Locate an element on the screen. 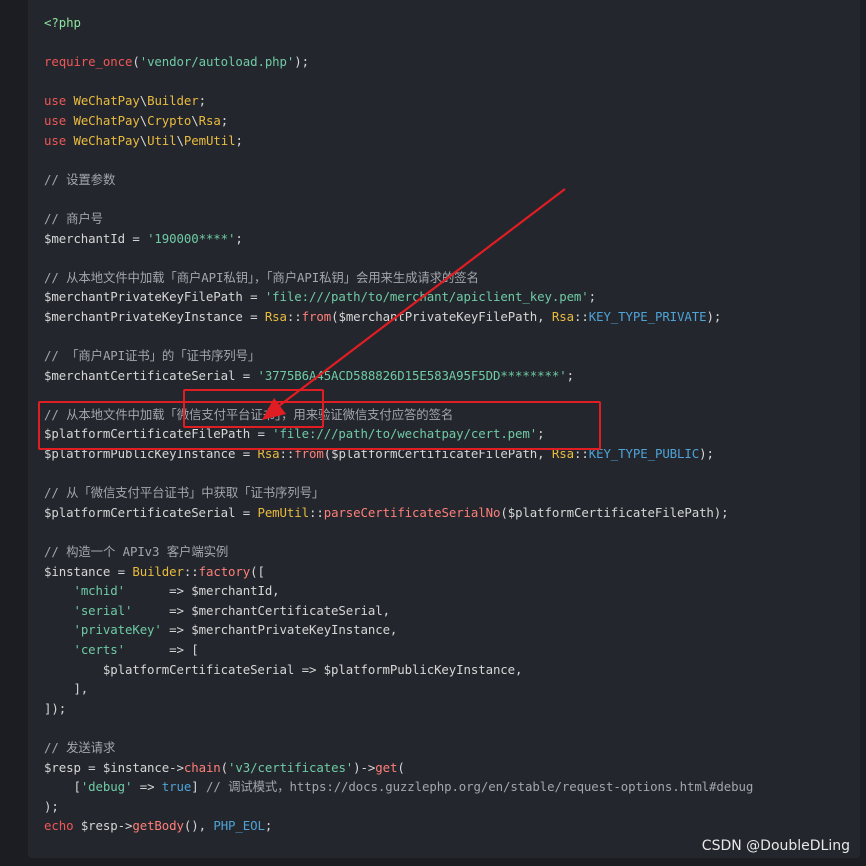 Image resolution: width=866 pixels, height=866 pixels. code-token-comment: // 从「微信支付平台证书」中获取「证书序列号」 is located at coordinates (184, 493).